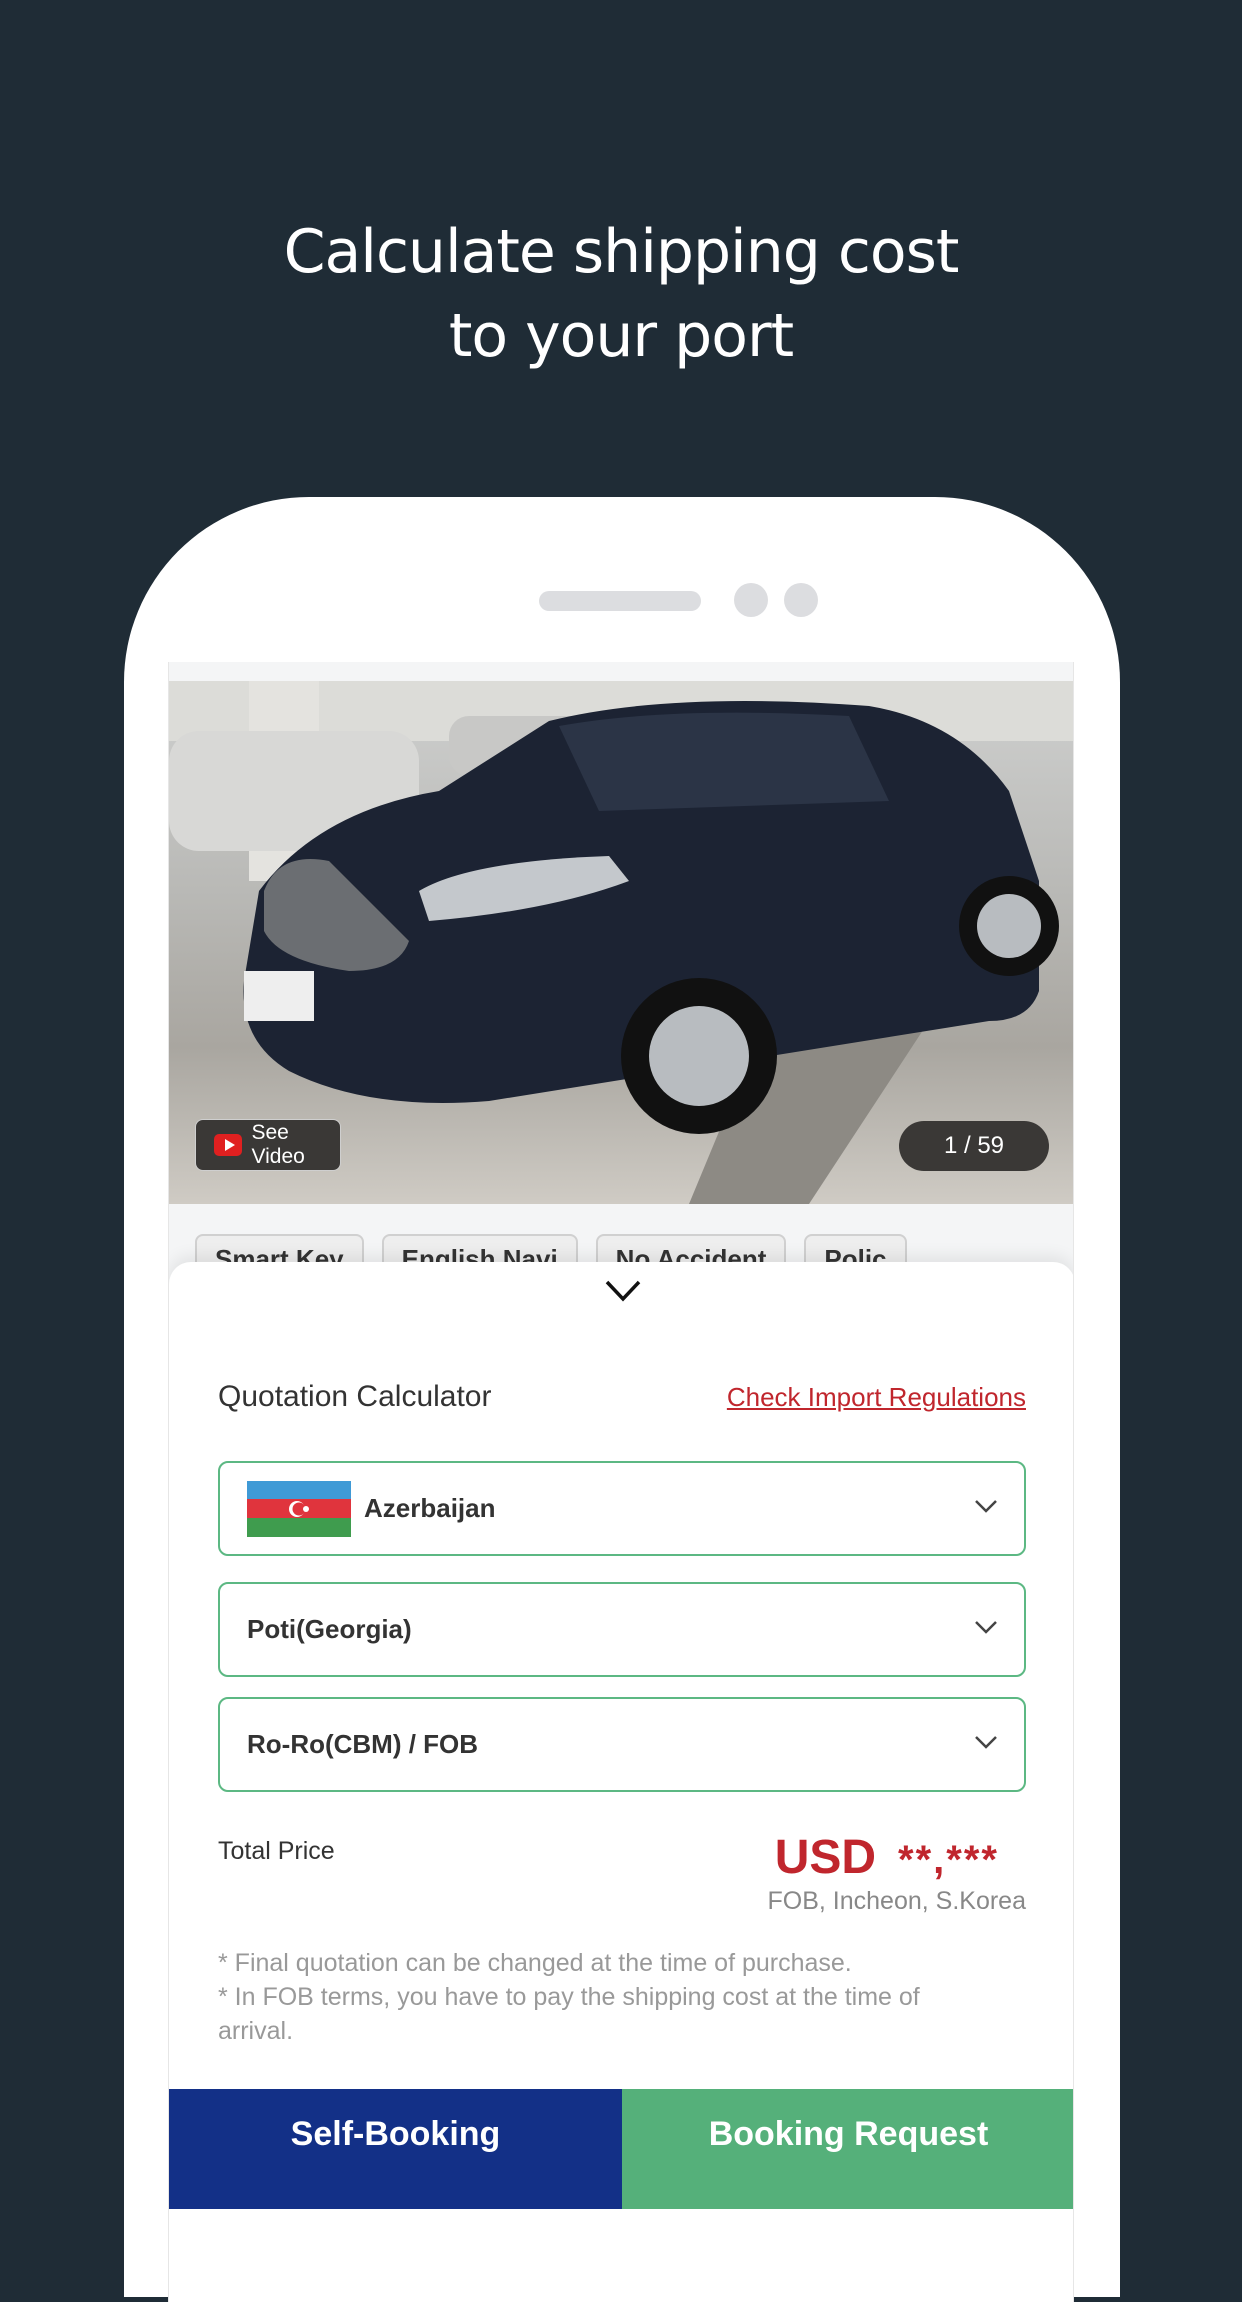 The image size is (1242, 2302). I want to click on country-value: Azerbaijan, so click(430, 1508).